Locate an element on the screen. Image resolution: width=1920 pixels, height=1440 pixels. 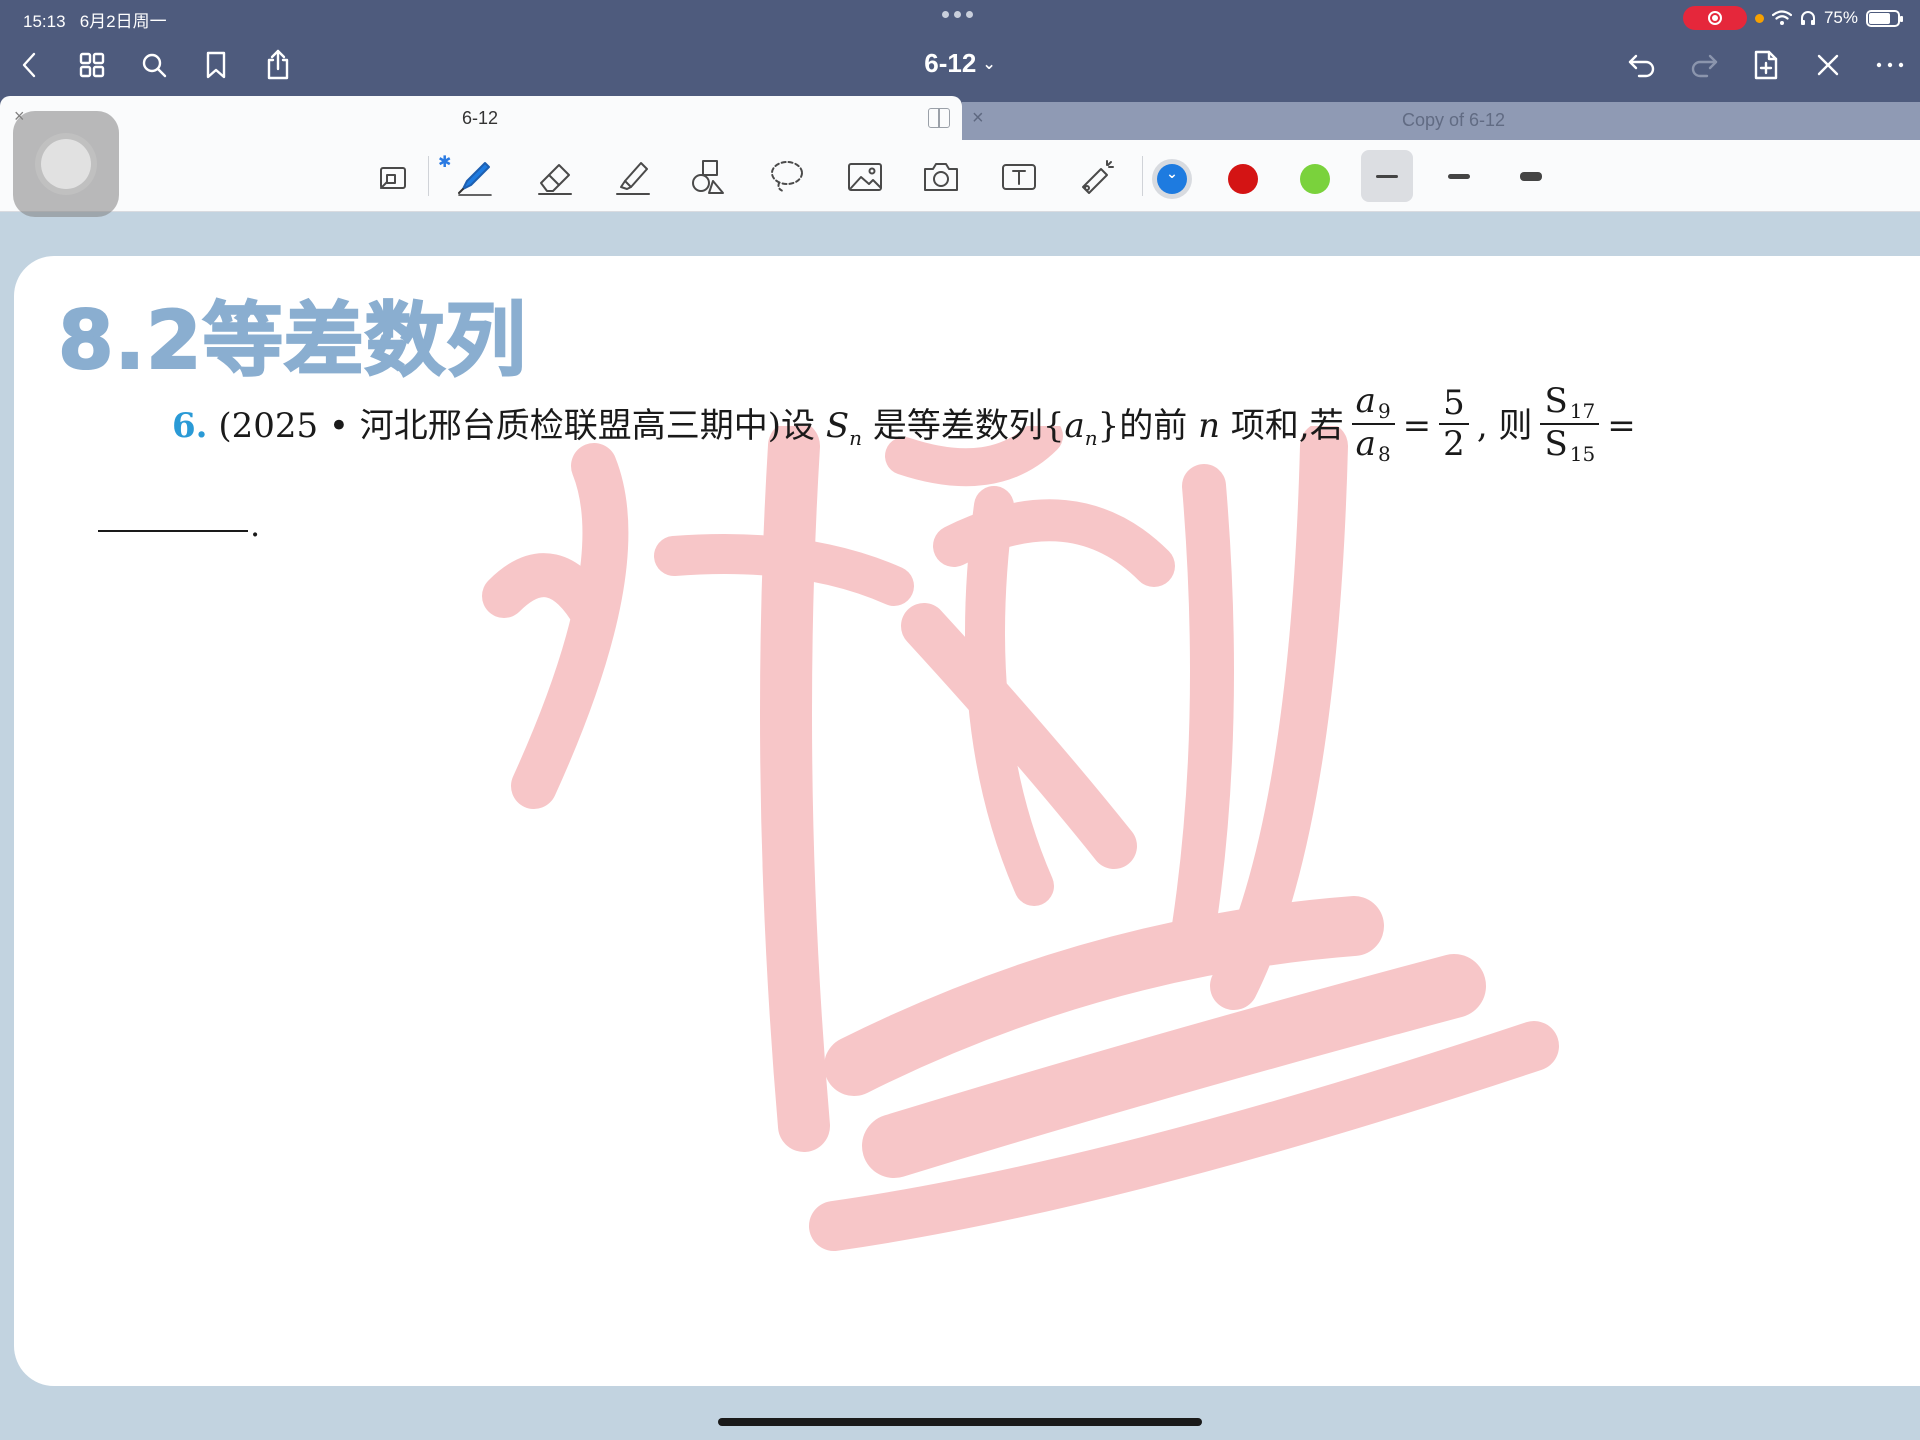
image-icon is located at coordinates (865, 177).